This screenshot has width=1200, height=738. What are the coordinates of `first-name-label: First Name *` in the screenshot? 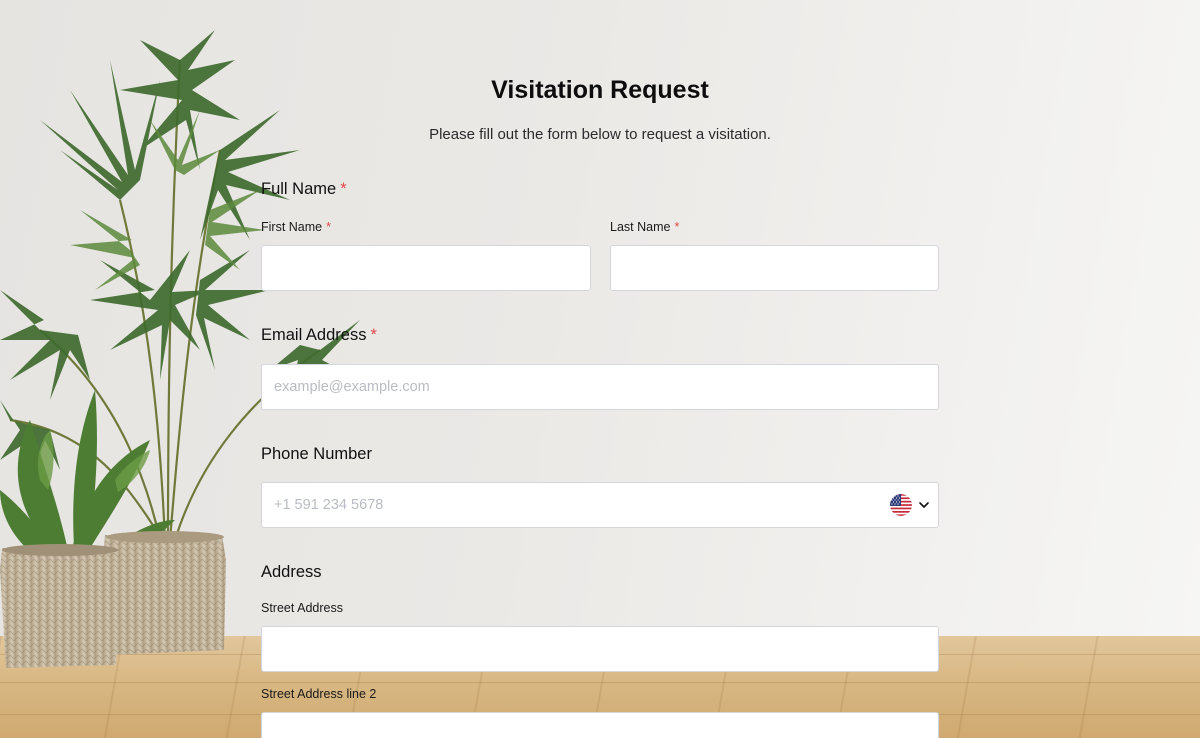 It's located at (296, 227).